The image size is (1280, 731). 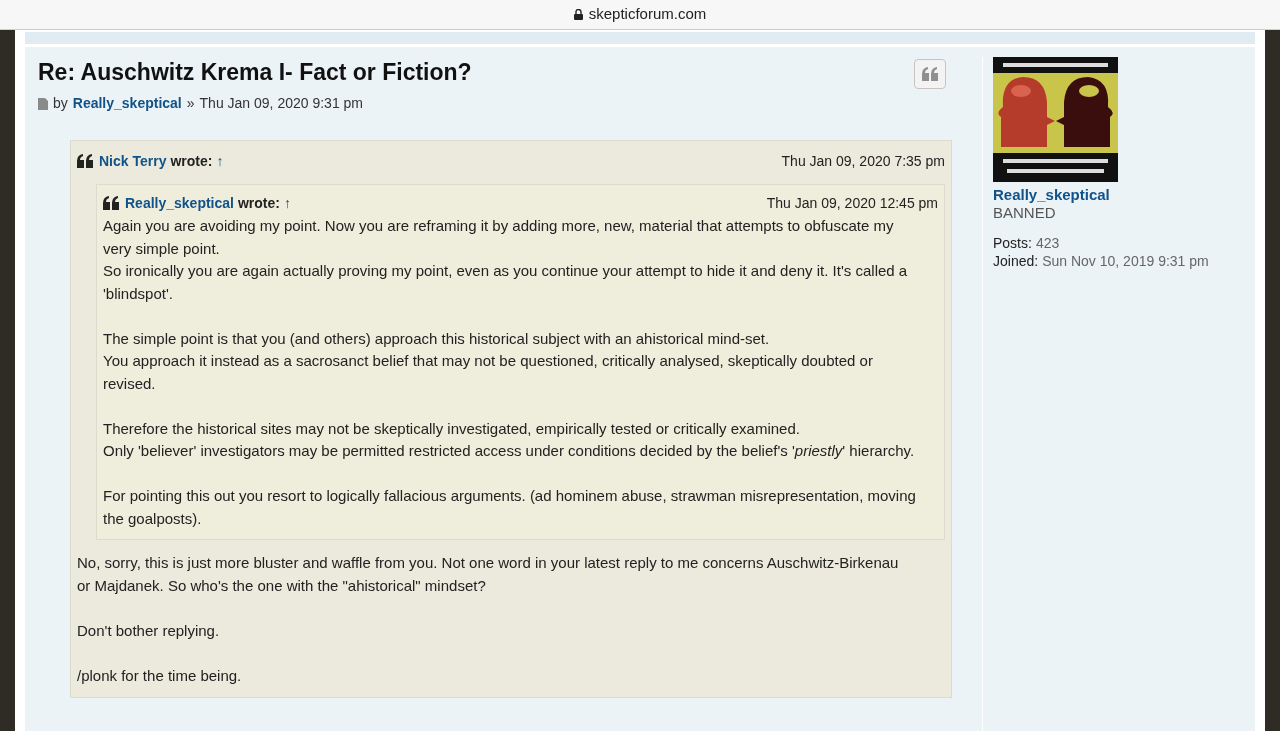 I want to click on reply-text: Don't bother replying., so click(x=149, y=630).